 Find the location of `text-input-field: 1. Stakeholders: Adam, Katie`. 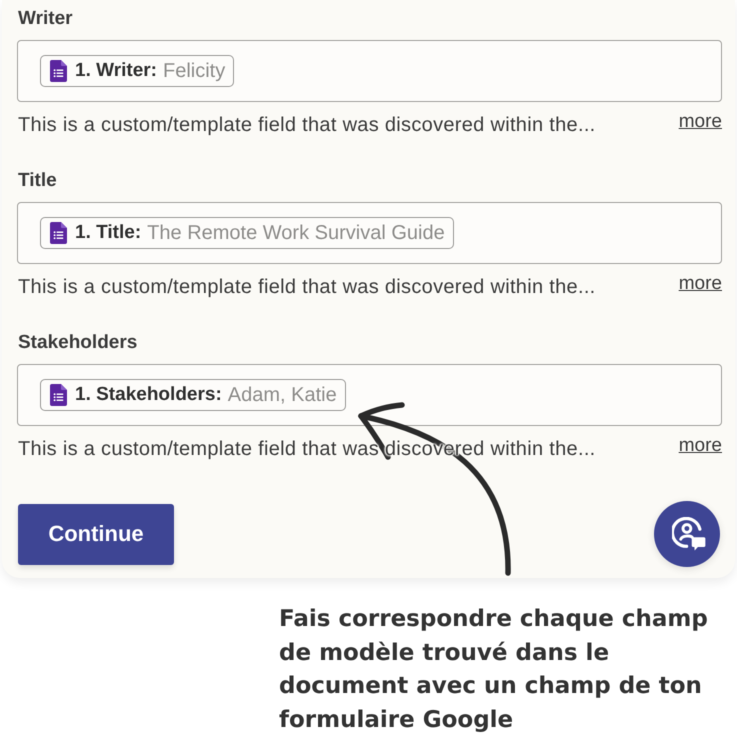

text-input-field: 1. Stakeholders: Adam, Katie is located at coordinates (369, 395).